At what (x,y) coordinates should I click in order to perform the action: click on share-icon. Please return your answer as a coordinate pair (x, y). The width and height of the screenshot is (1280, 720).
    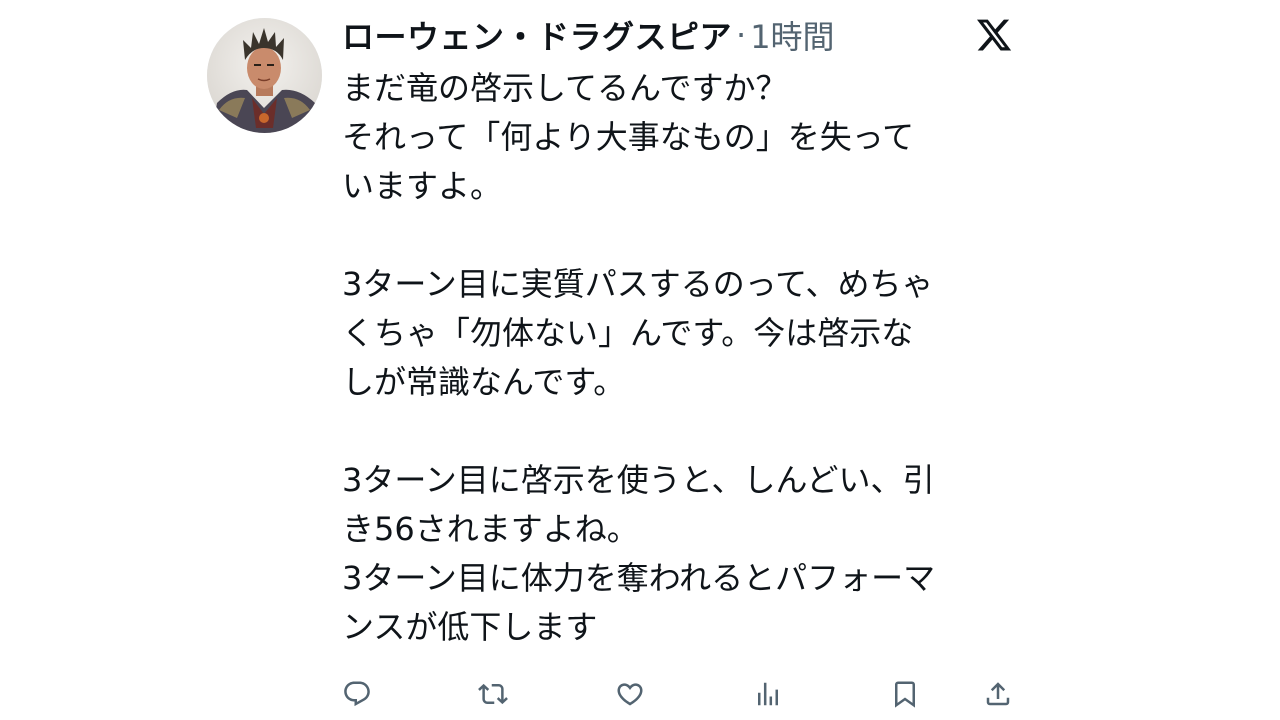
    Looking at the image, I should click on (998, 694).